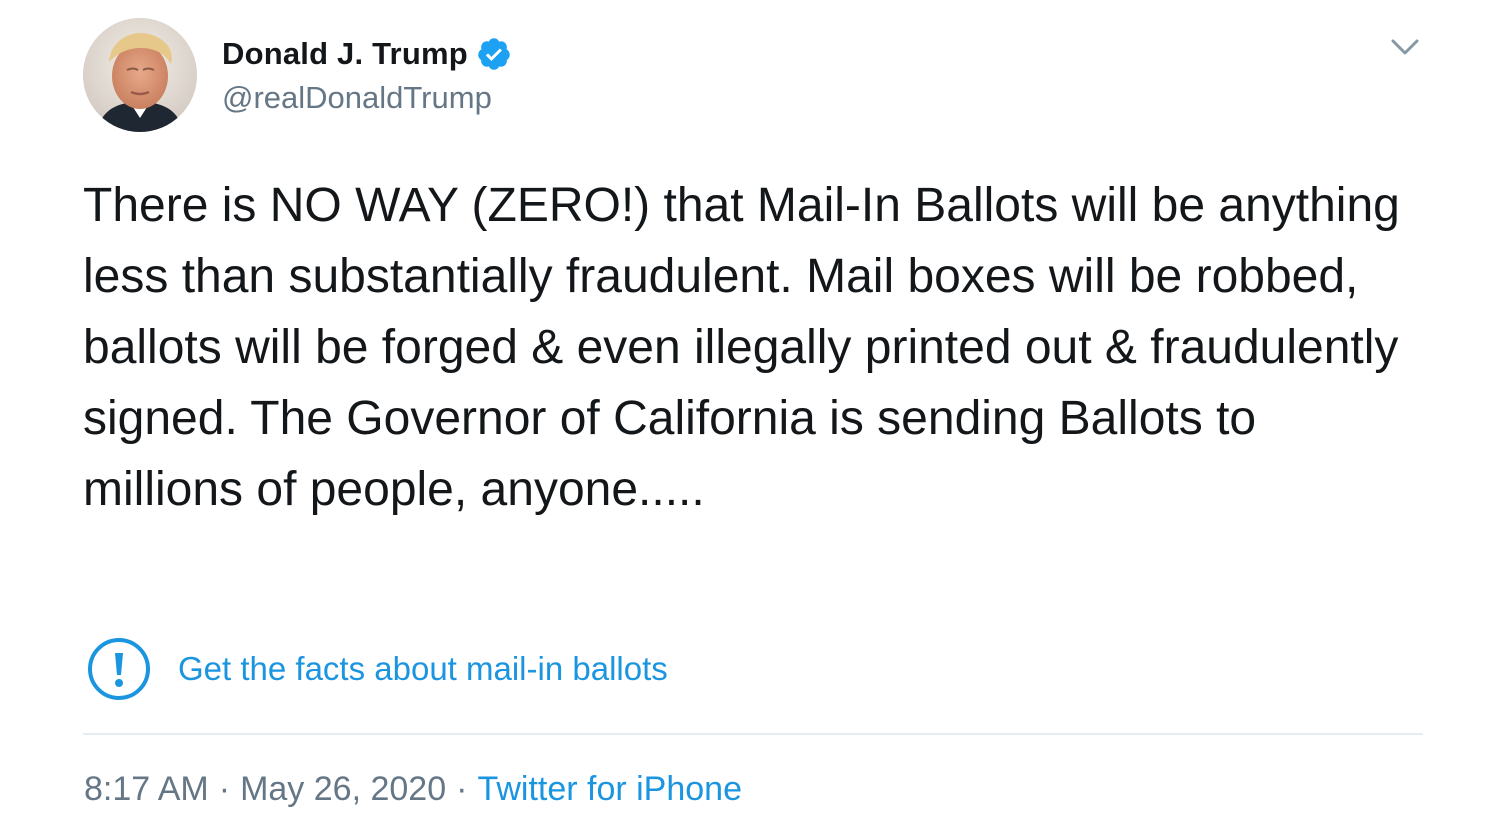 The width and height of the screenshot is (1500, 837). I want to click on fact-check-link: Get the facts about mail-in ballots, so click(423, 669).